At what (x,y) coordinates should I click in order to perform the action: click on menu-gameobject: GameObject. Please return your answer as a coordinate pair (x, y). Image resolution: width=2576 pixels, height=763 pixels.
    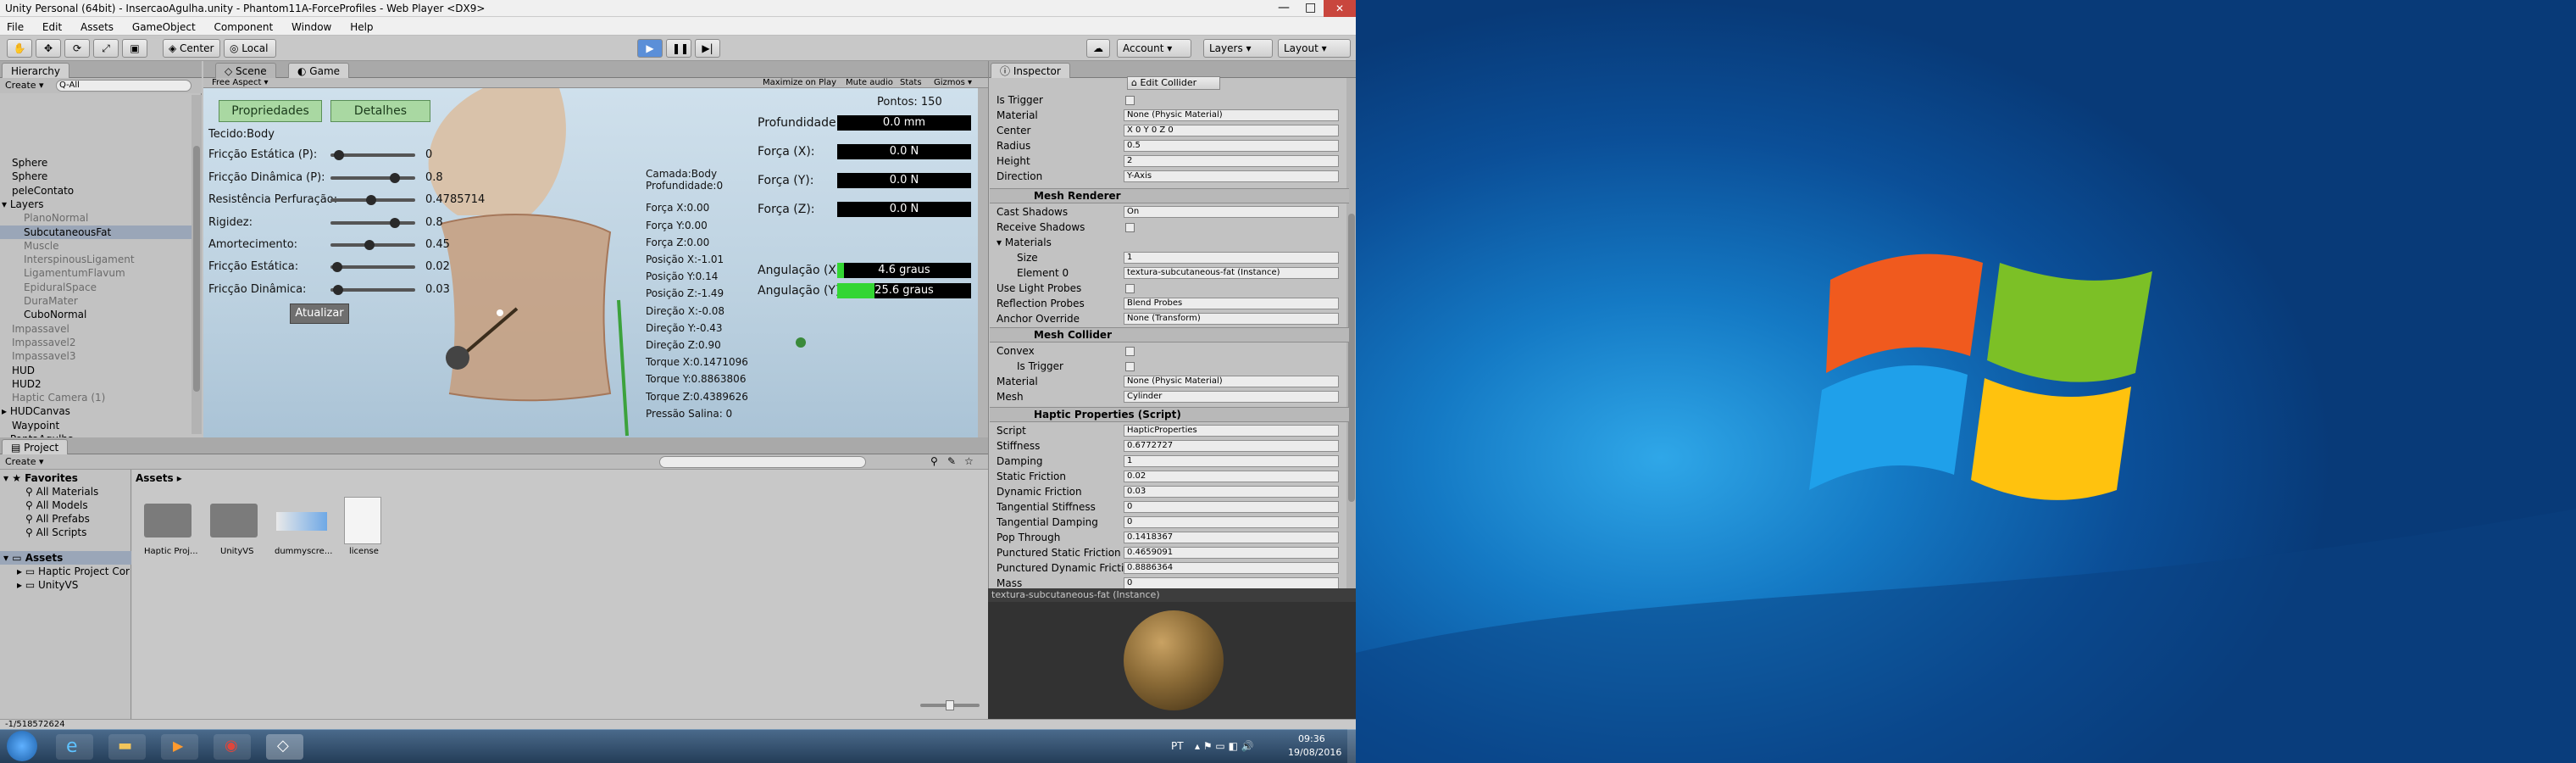
    Looking at the image, I should click on (164, 27).